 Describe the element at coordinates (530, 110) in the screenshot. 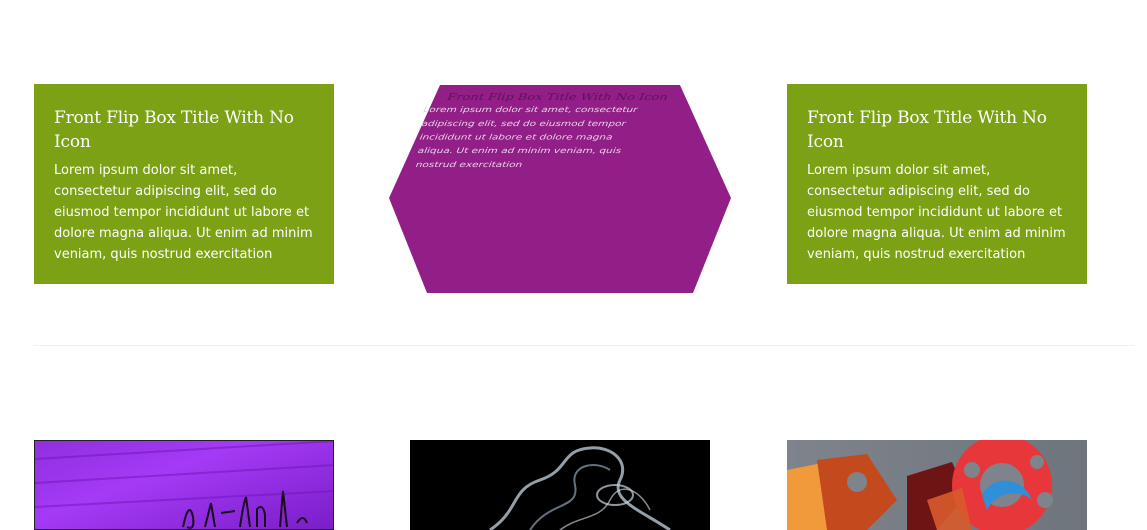

I see `flip-box-text-line: Lorem ipsum dolor sit amet, consectetur` at that location.